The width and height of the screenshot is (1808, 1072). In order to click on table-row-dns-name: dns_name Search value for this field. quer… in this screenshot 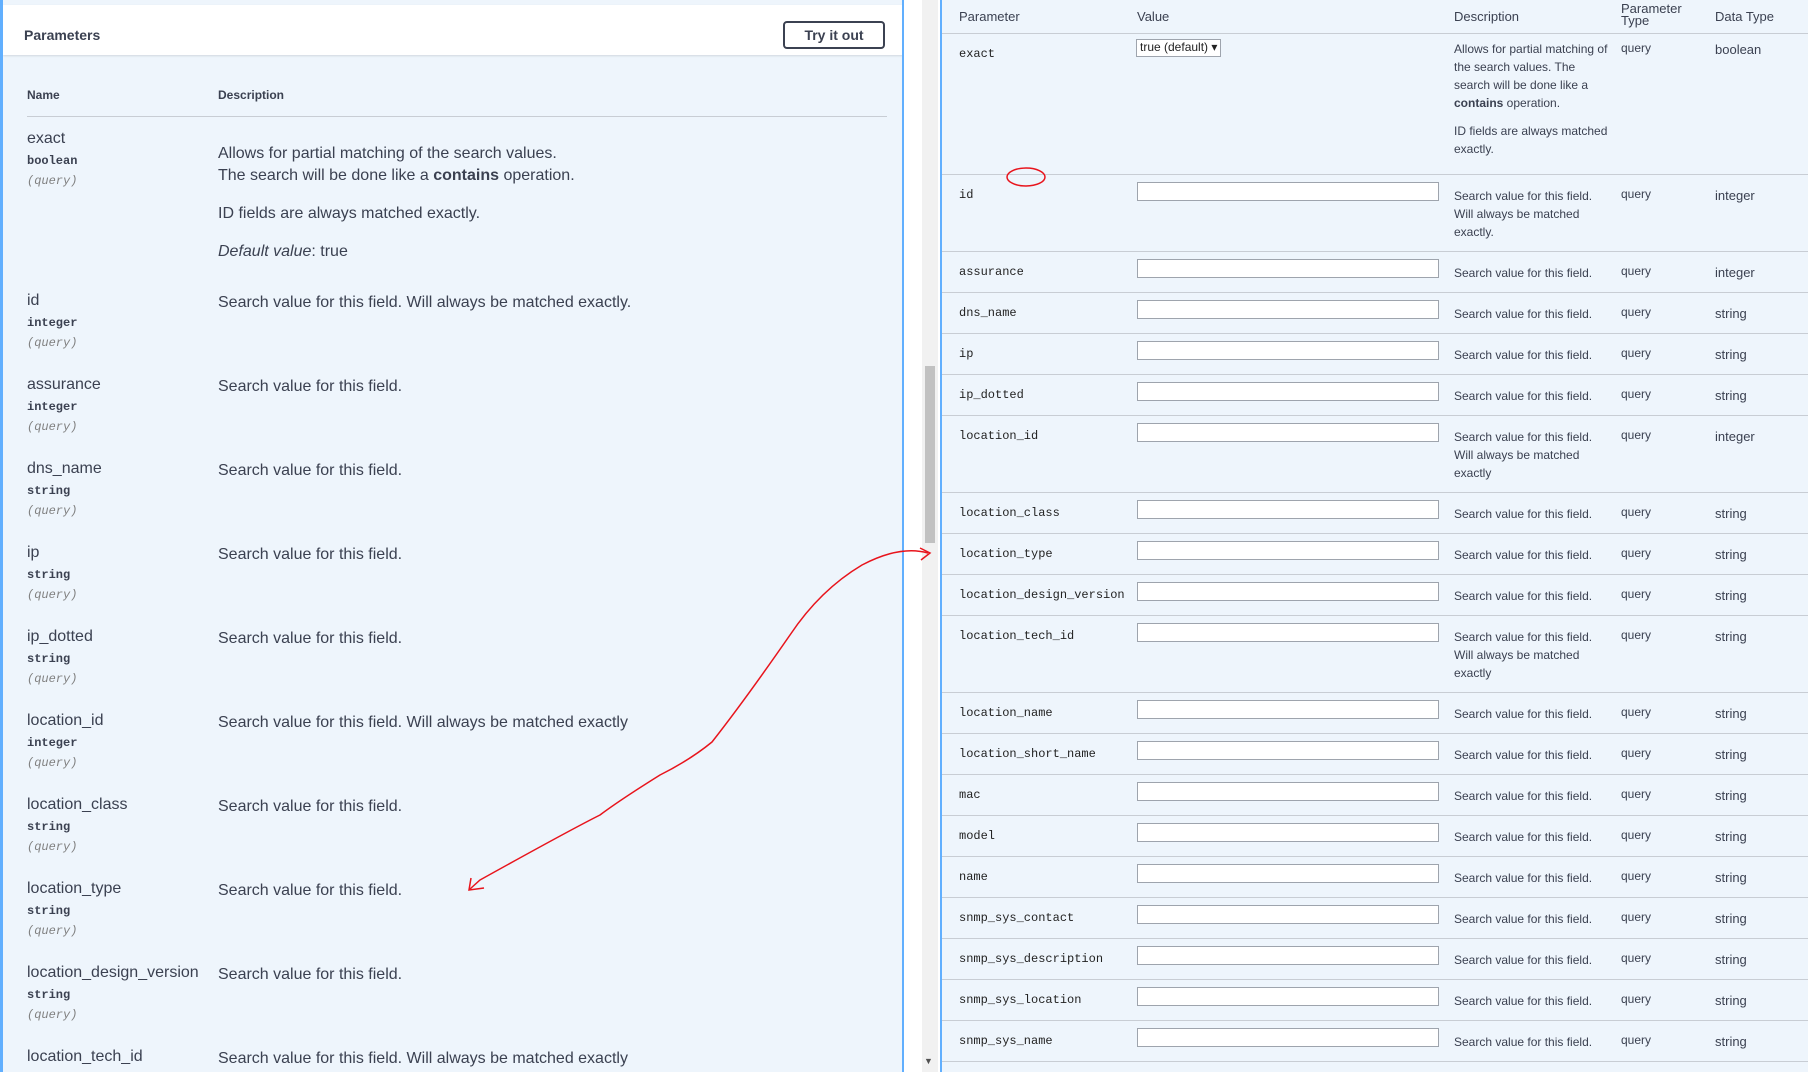, I will do `click(1375, 313)`.